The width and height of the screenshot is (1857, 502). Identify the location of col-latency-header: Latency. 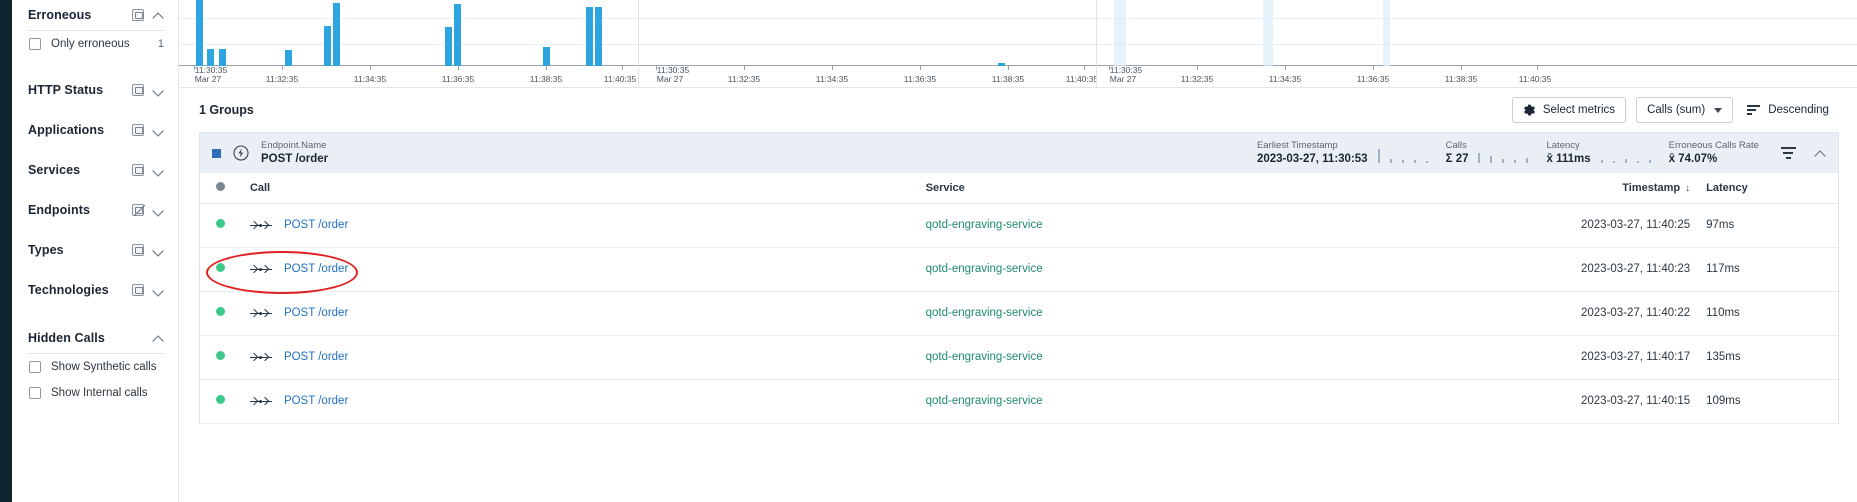
(1768, 188).